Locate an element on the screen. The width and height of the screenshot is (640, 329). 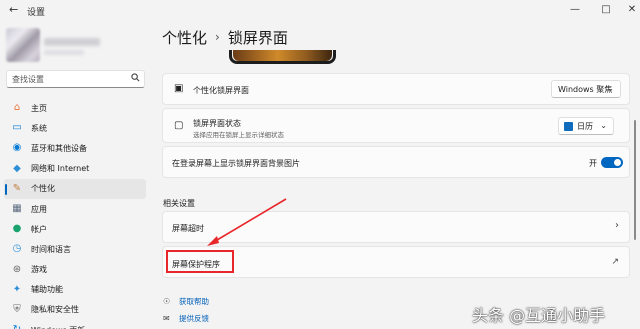
sidebar-item-label: 网络和 Internet is located at coordinates (60, 169).